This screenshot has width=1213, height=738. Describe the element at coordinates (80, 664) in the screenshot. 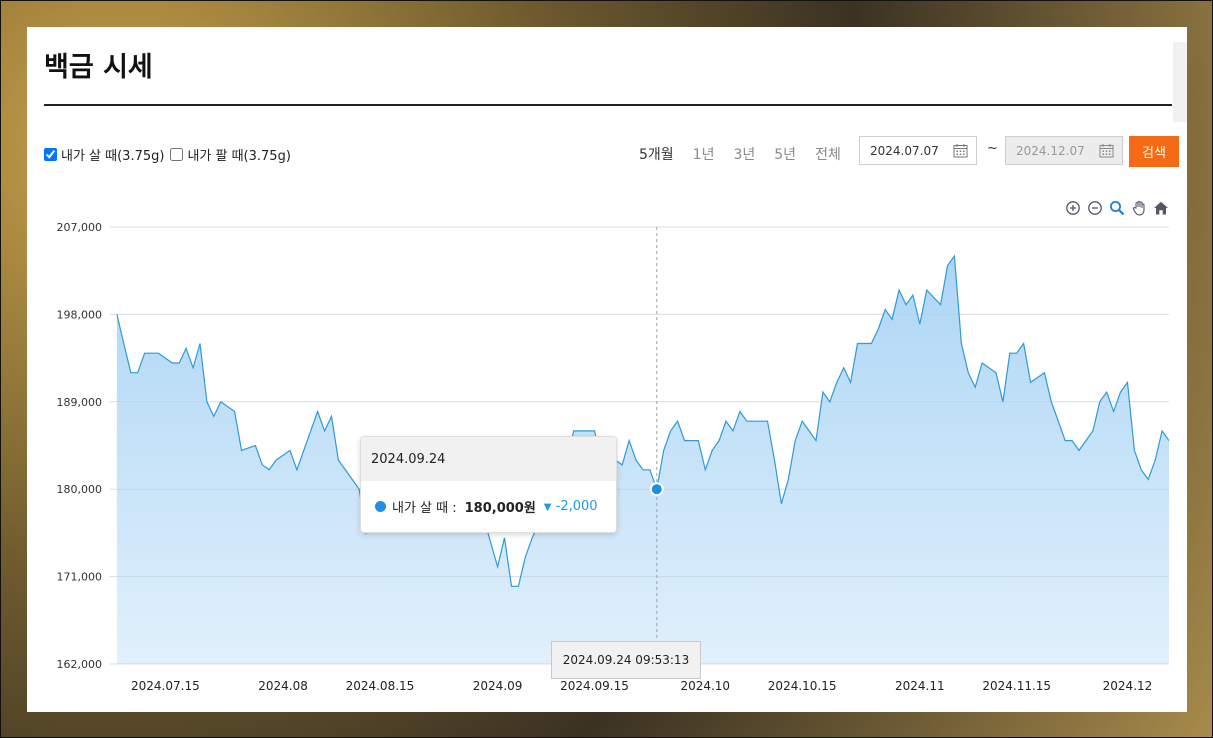

I see `y-tick-label: 162,000` at that location.